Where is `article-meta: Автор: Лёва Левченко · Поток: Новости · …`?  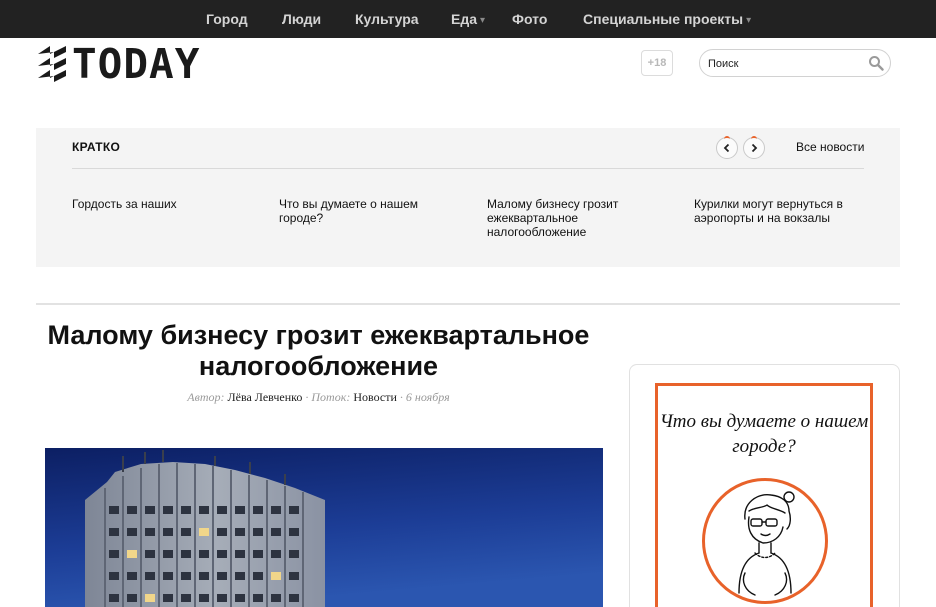
article-meta: Автор: Лёва Левченко · Поток: Новости · … is located at coordinates (318, 397).